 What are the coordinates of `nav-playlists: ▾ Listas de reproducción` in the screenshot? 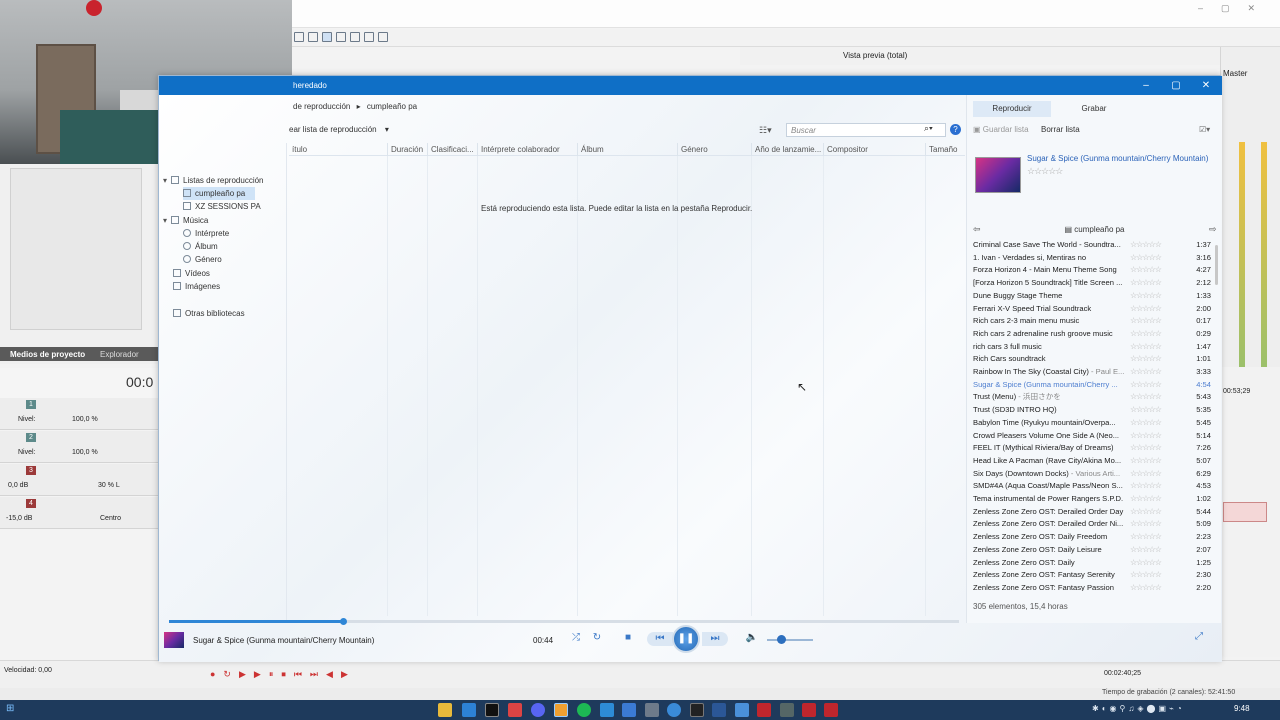 It's located at (213, 180).